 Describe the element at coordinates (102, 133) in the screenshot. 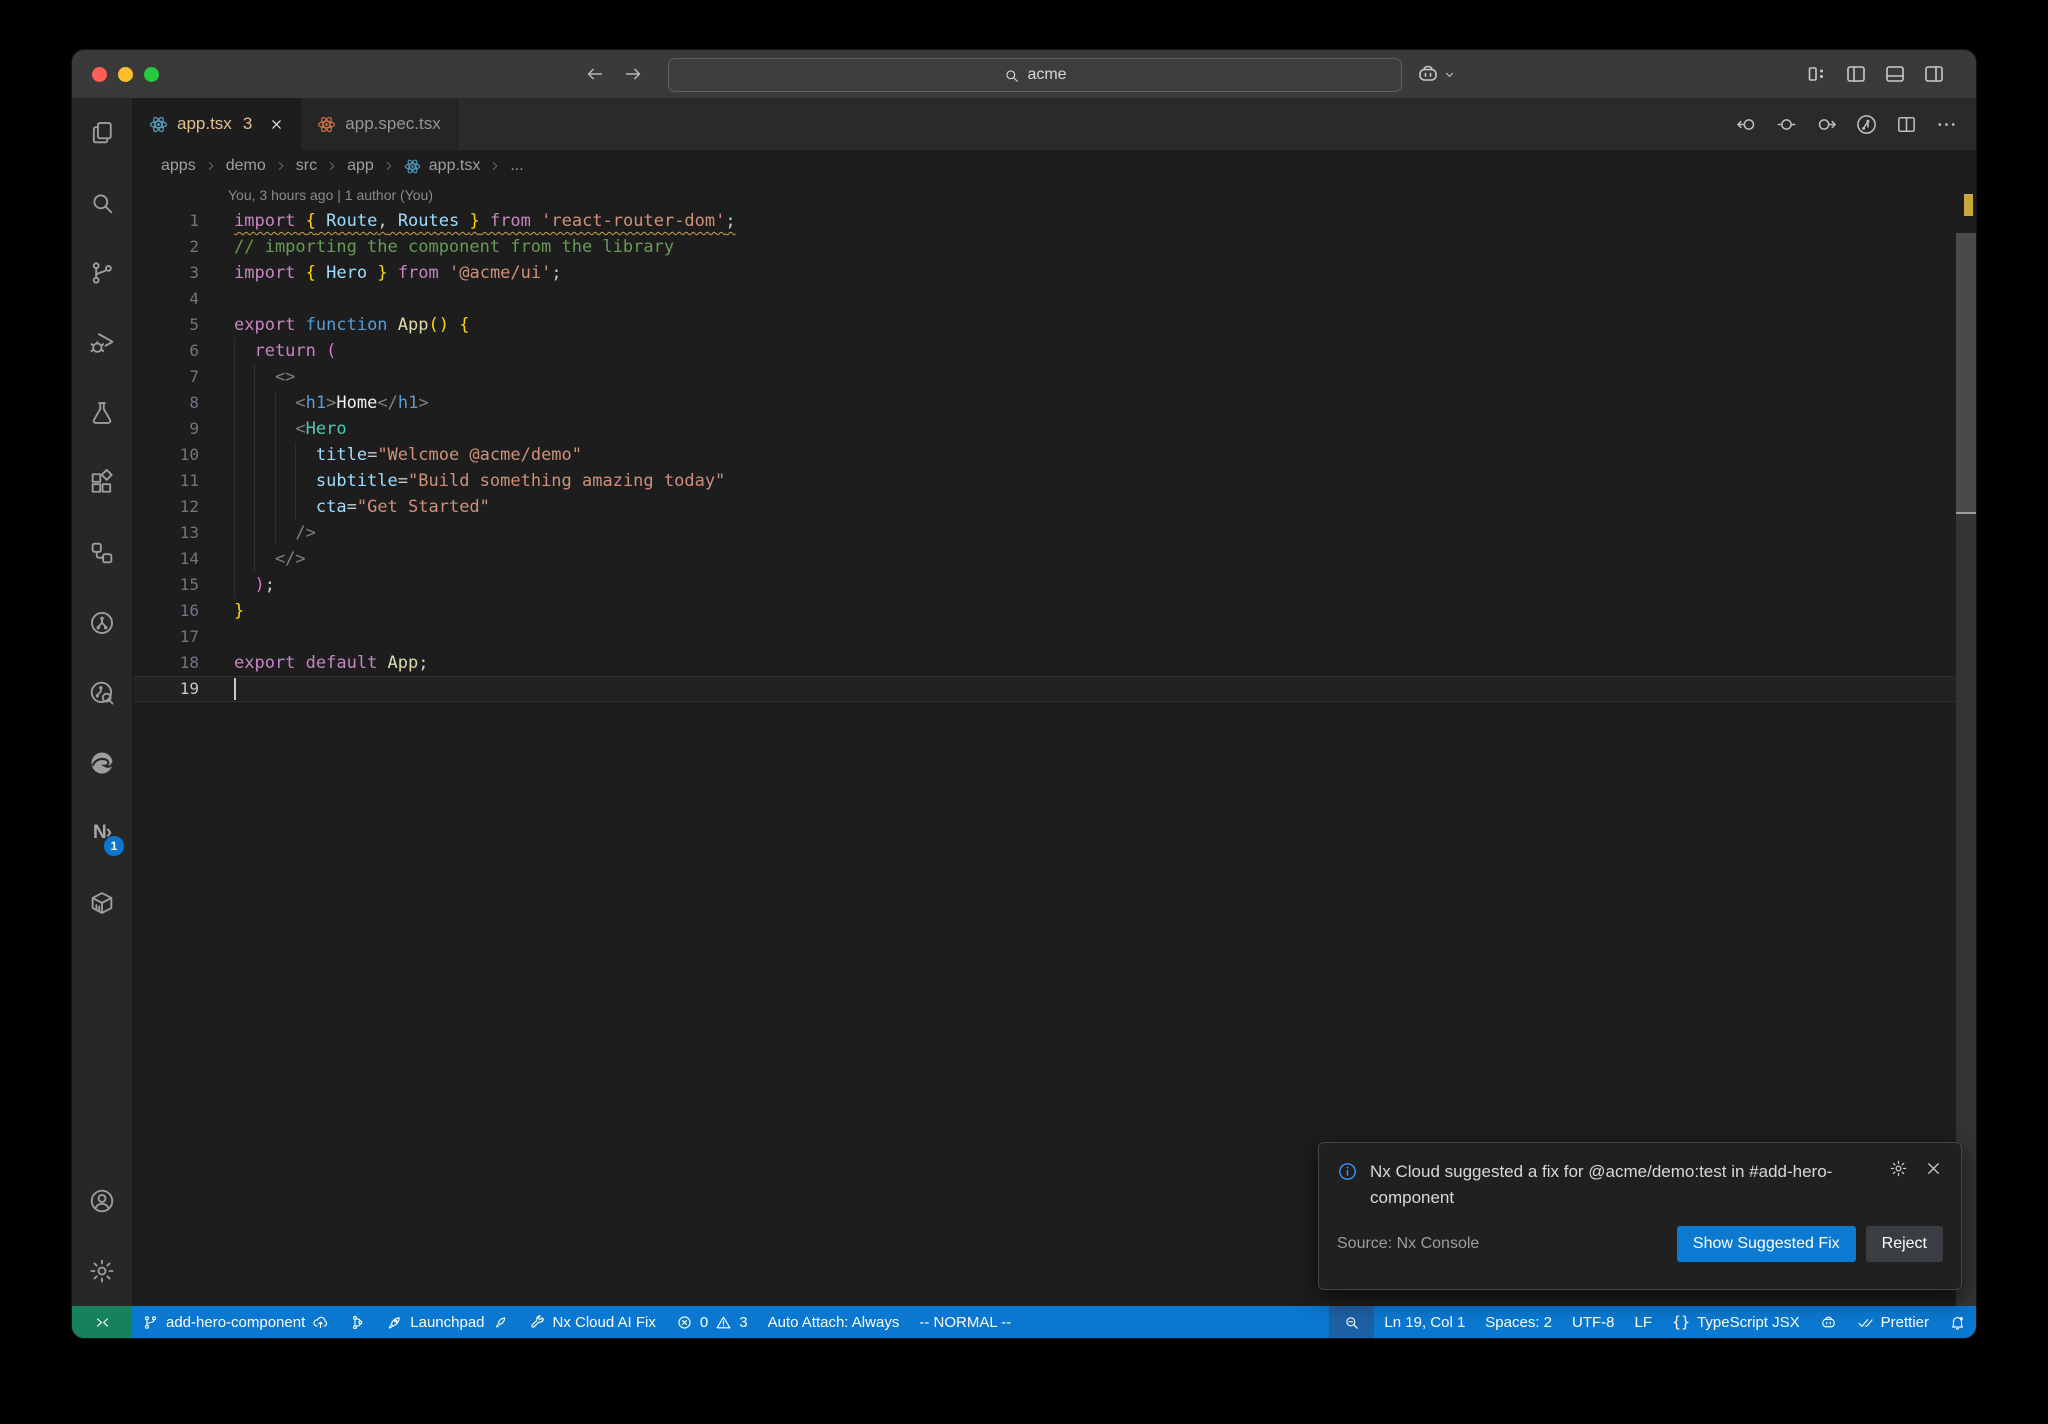

I see `activity-item-explorer` at that location.